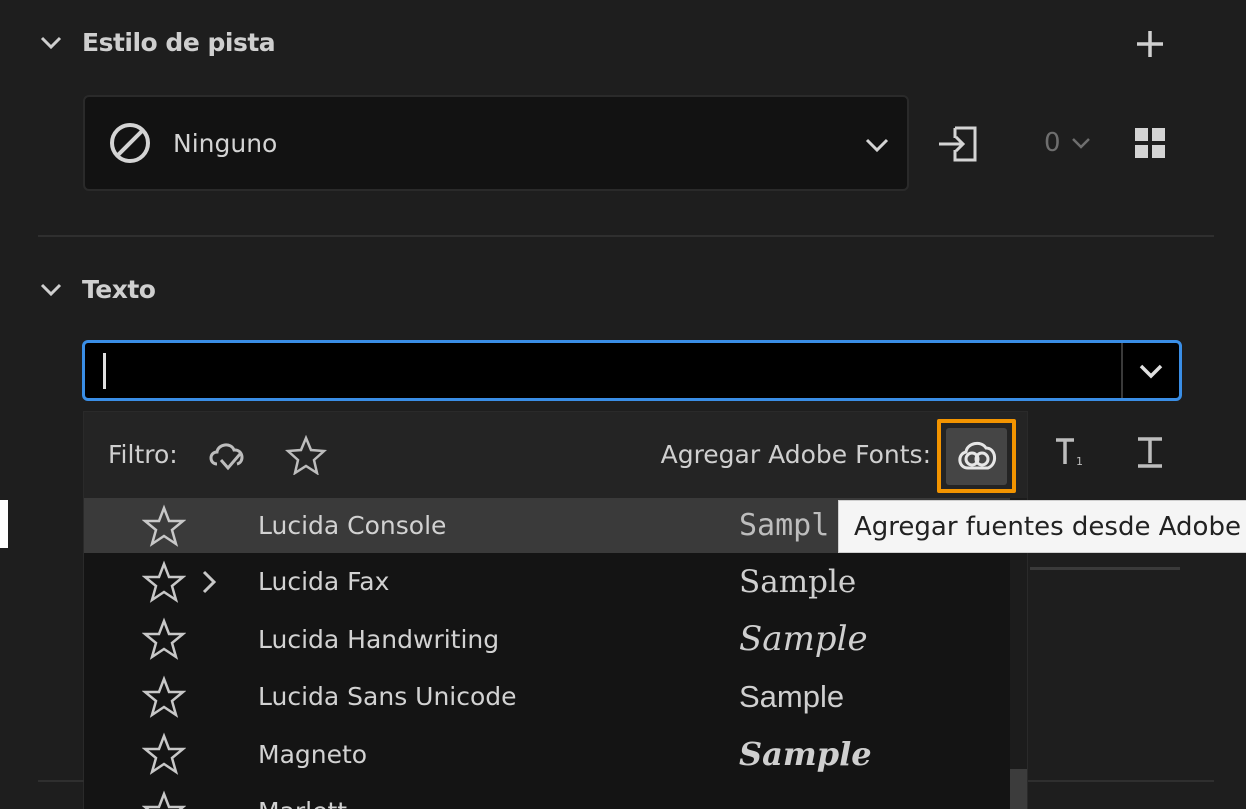 Image resolution: width=1246 pixels, height=809 pixels. I want to click on edge-tab, so click(4, 524).